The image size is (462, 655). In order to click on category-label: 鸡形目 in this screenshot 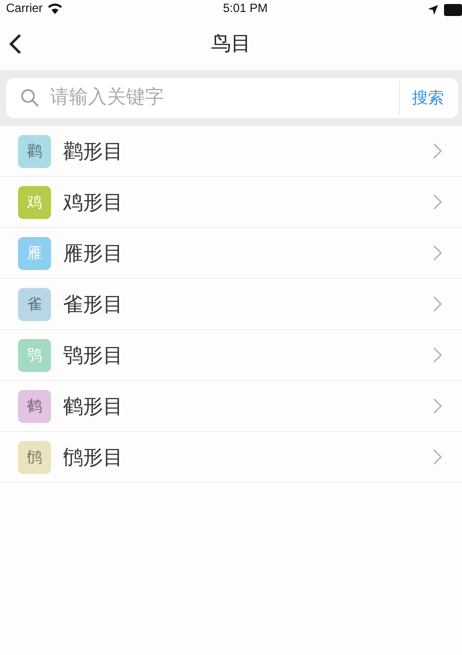, I will do `click(93, 202)`.